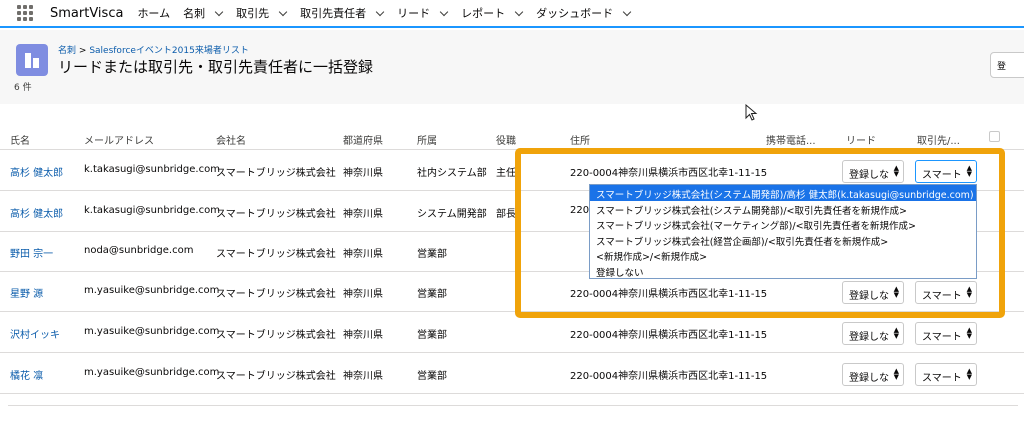 Image resolution: width=1024 pixels, height=421 pixels. I want to click on email-cell: k.takasugi@sunbridge.com, so click(152, 210).